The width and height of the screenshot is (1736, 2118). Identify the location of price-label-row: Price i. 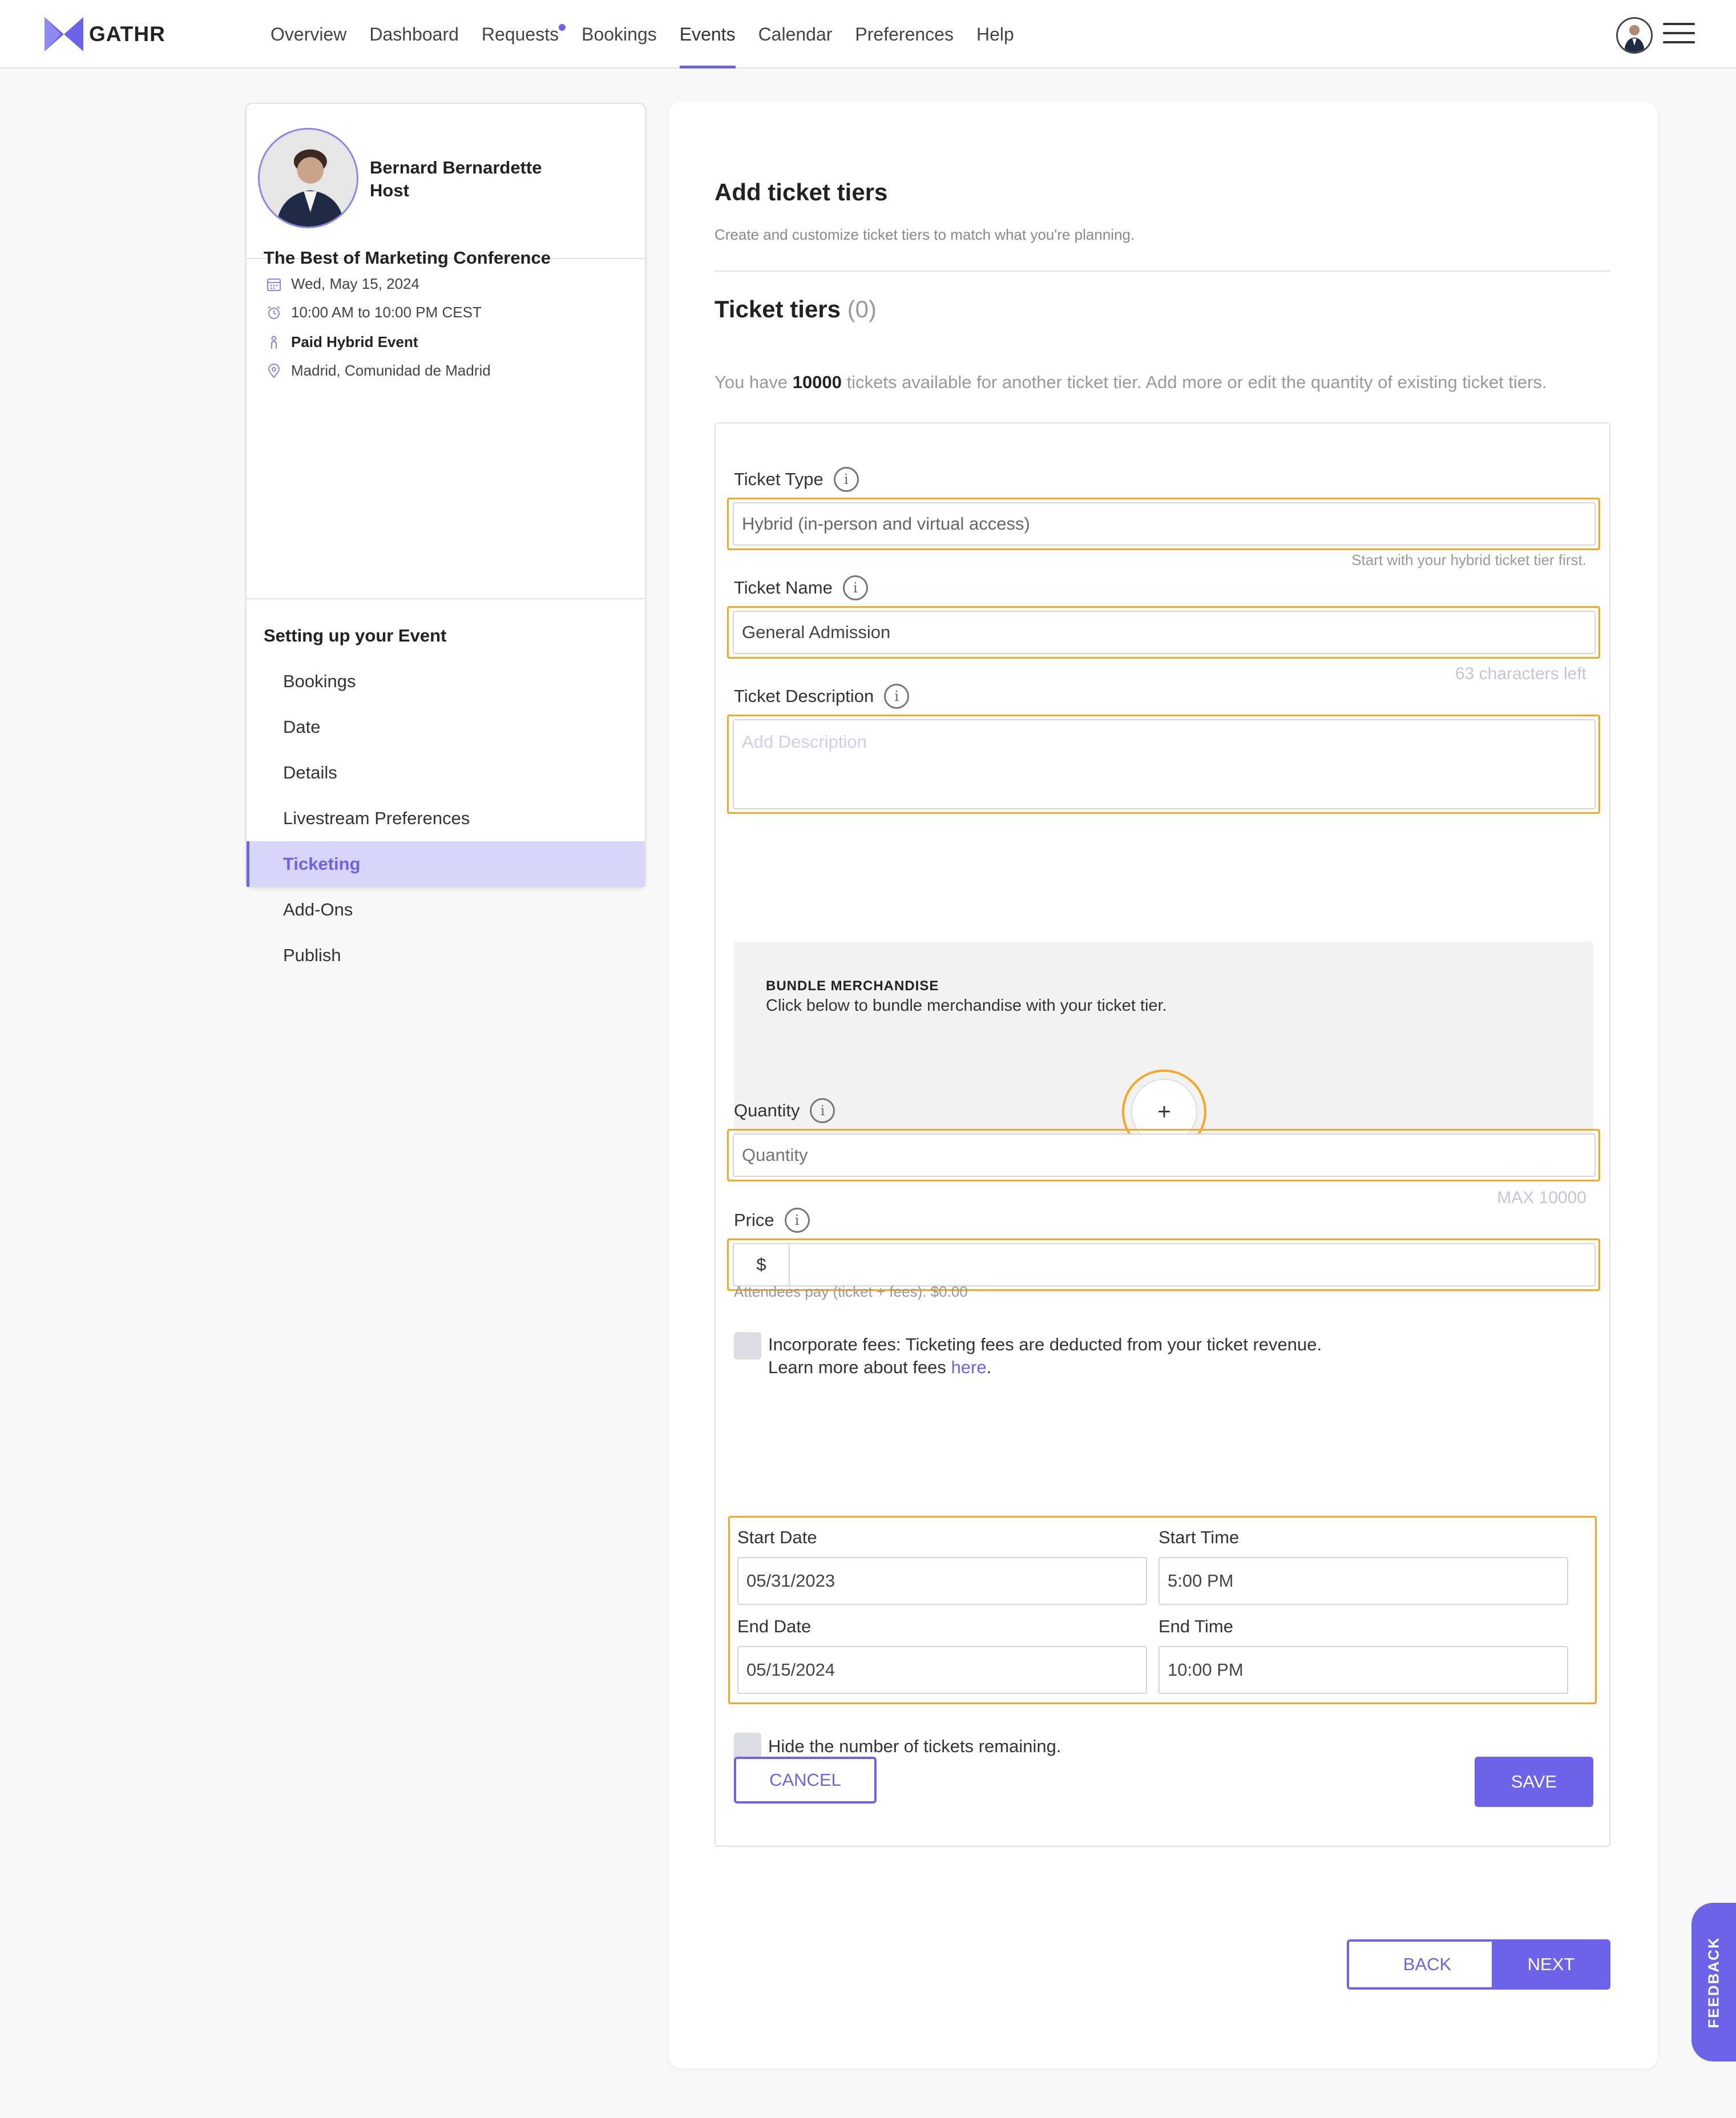
(772, 1220).